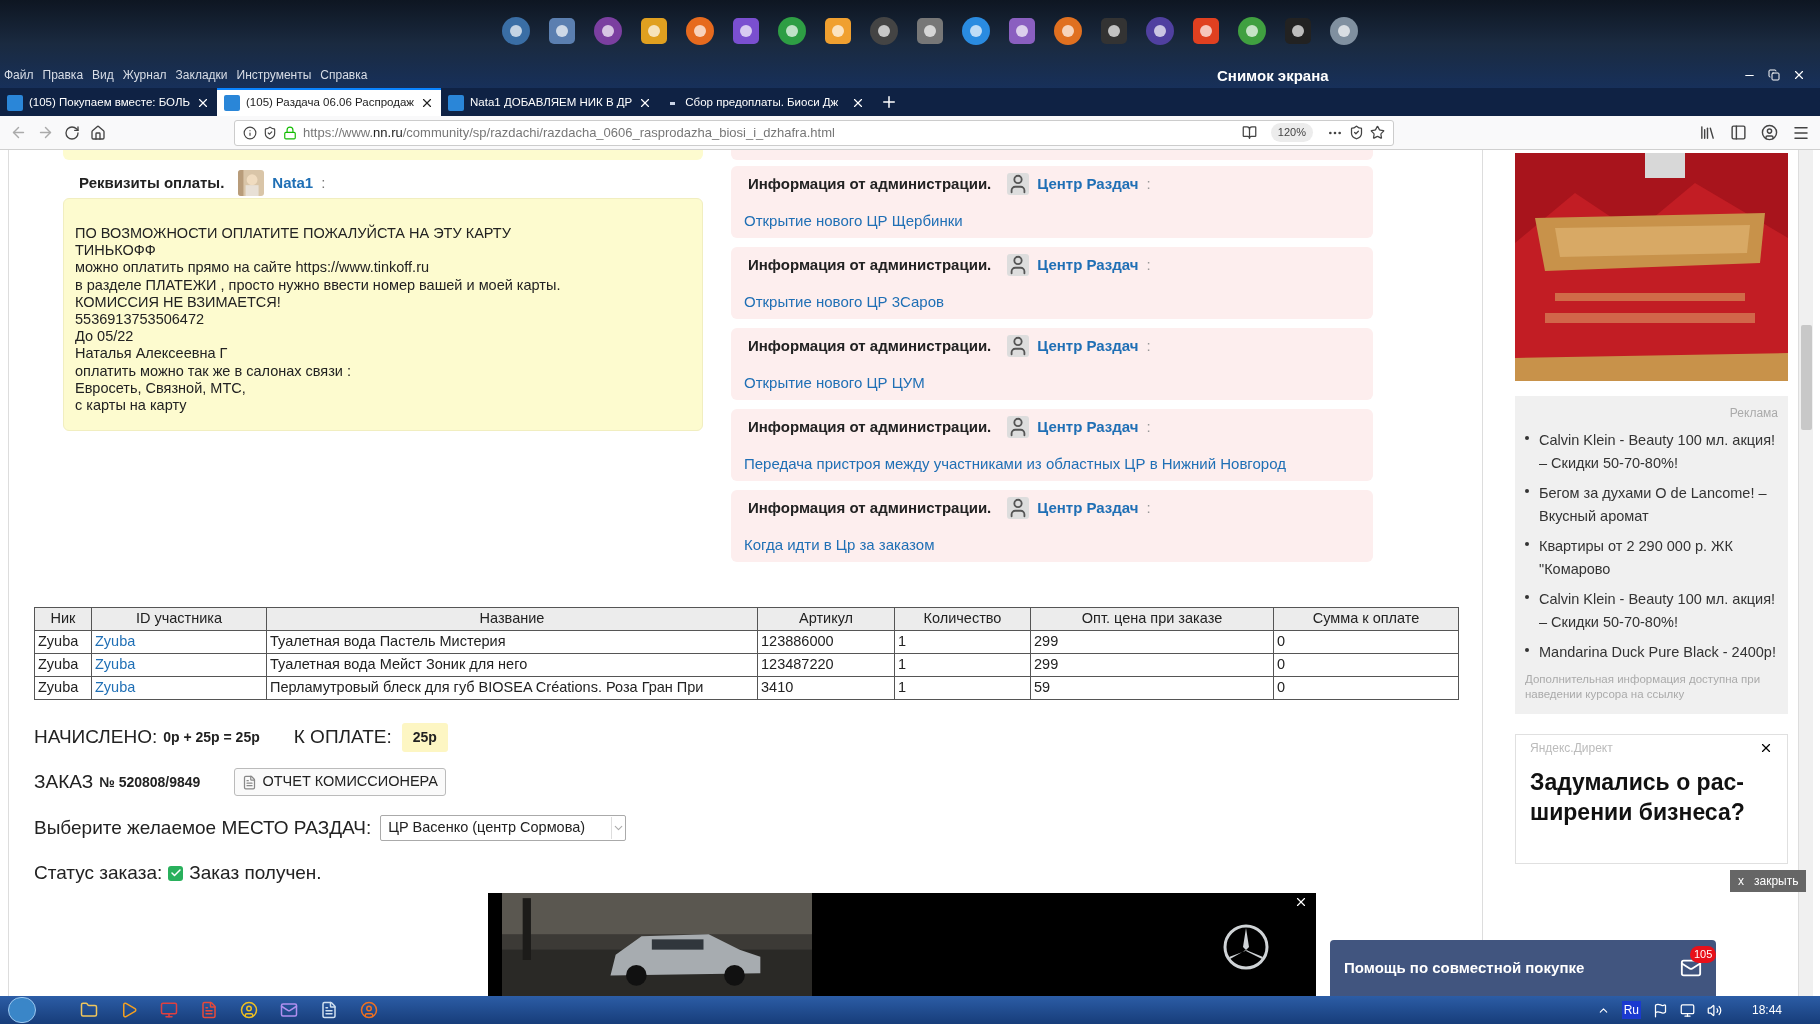 This screenshot has width=1820, height=1024. What do you see at coordinates (1631, 1010) in the screenshot?
I see `language-indicator: Ru` at bounding box center [1631, 1010].